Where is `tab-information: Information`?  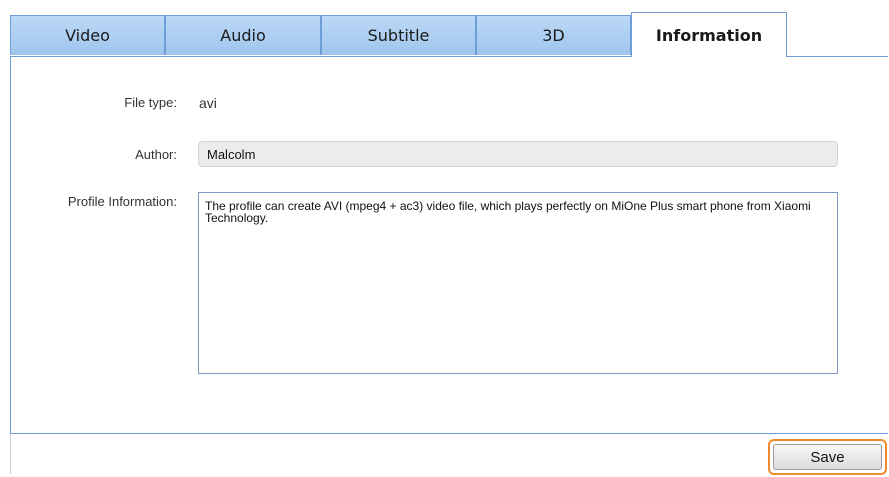 tab-information: Information is located at coordinates (709, 34).